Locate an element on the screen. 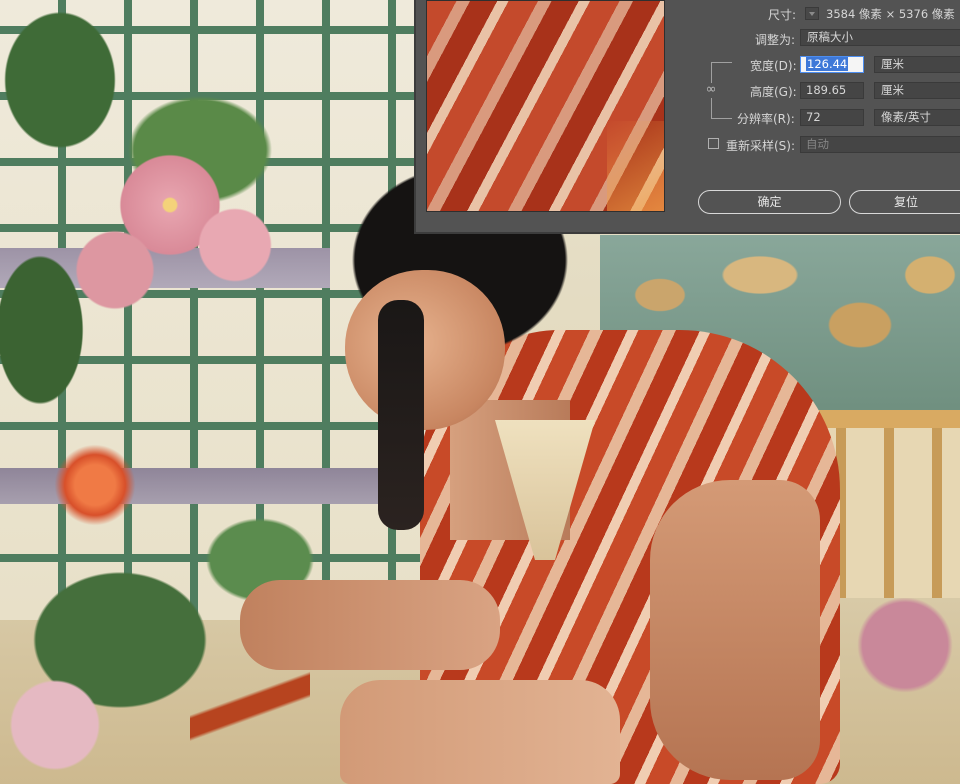  image-preview is located at coordinates (545, 106).